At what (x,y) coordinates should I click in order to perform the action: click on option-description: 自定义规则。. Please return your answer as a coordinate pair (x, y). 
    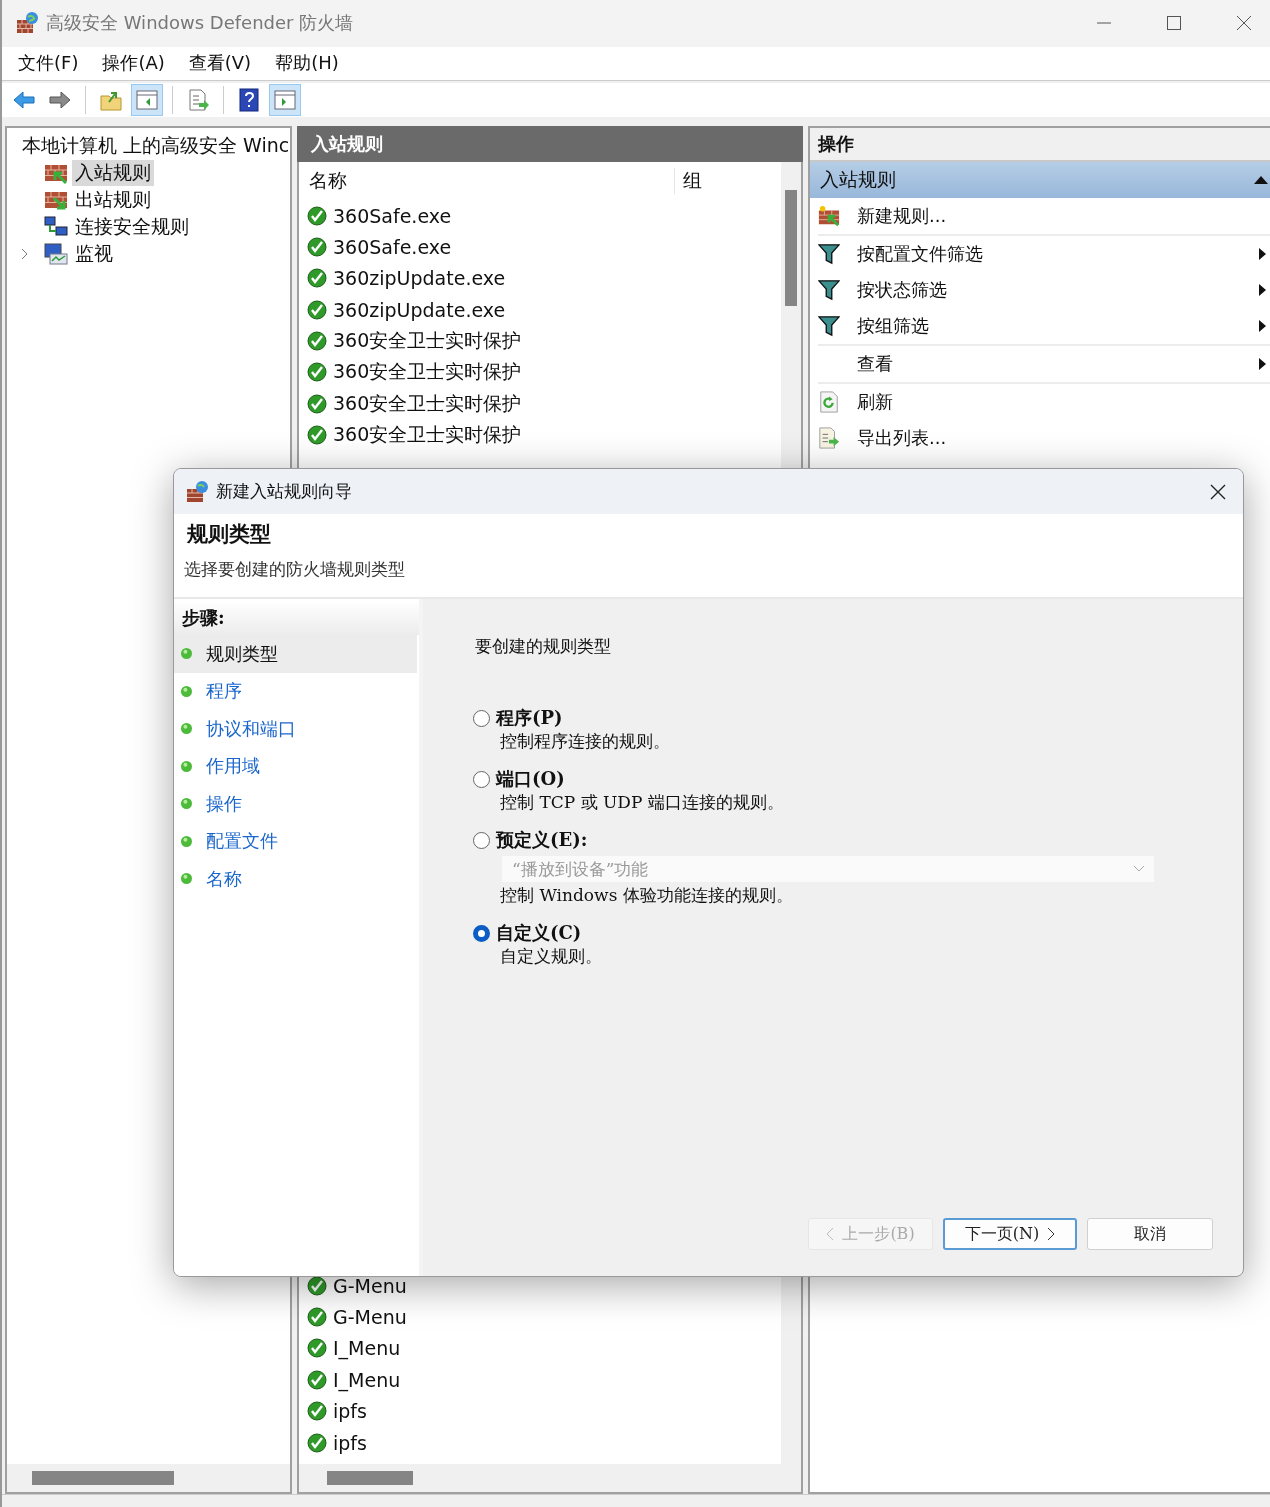
    Looking at the image, I should click on (551, 956).